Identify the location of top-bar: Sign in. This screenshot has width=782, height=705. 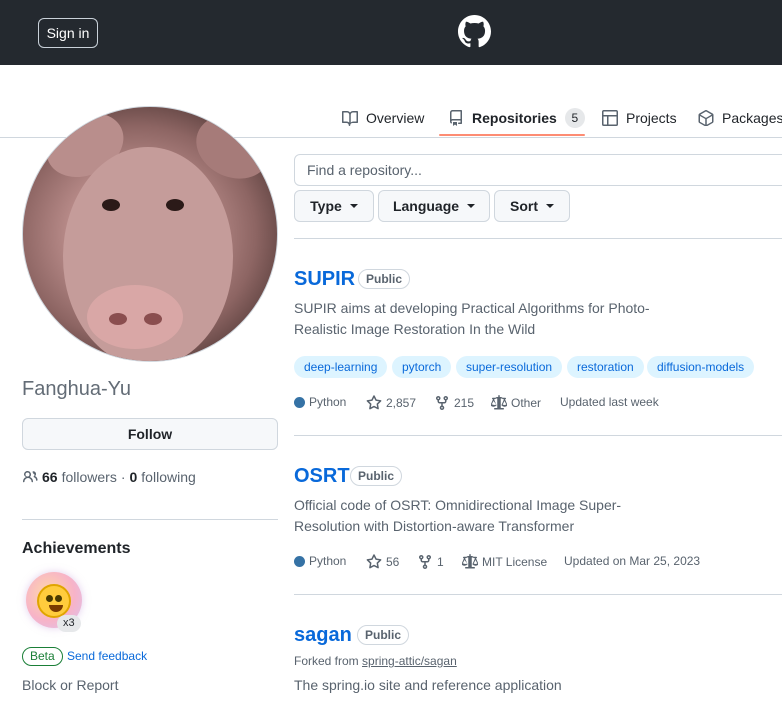
(391, 32).